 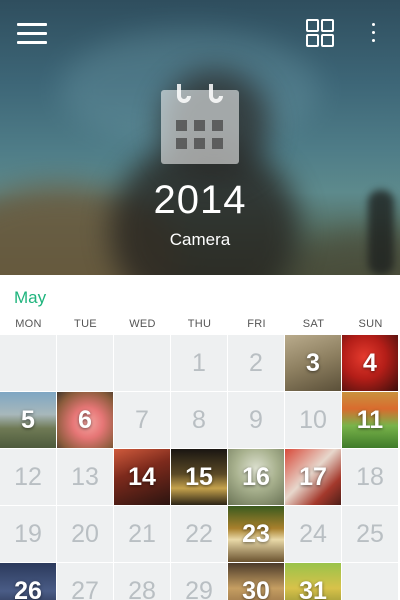 I want to click on photo-day-cell: 11, so click(x=370, y=420).